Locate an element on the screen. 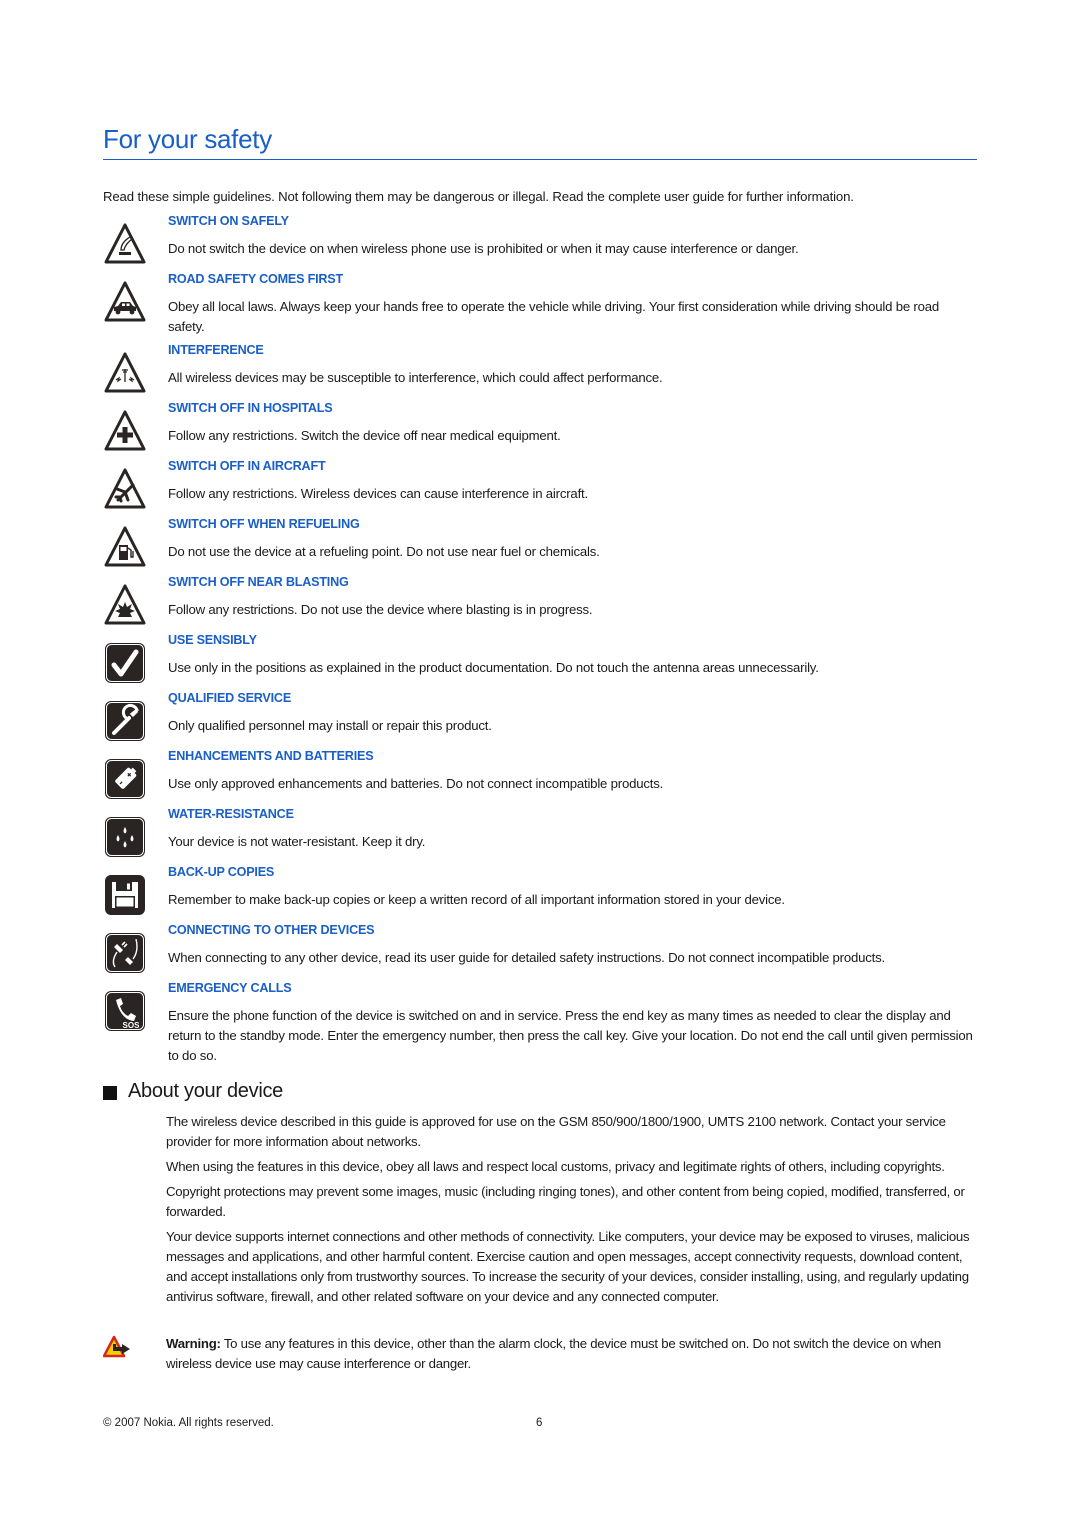 The height and width of the screenshot is (1527, 1080). footer-copyright: © 2007 Nokia. All rights reserved. is located at coordinates (188, 1423).